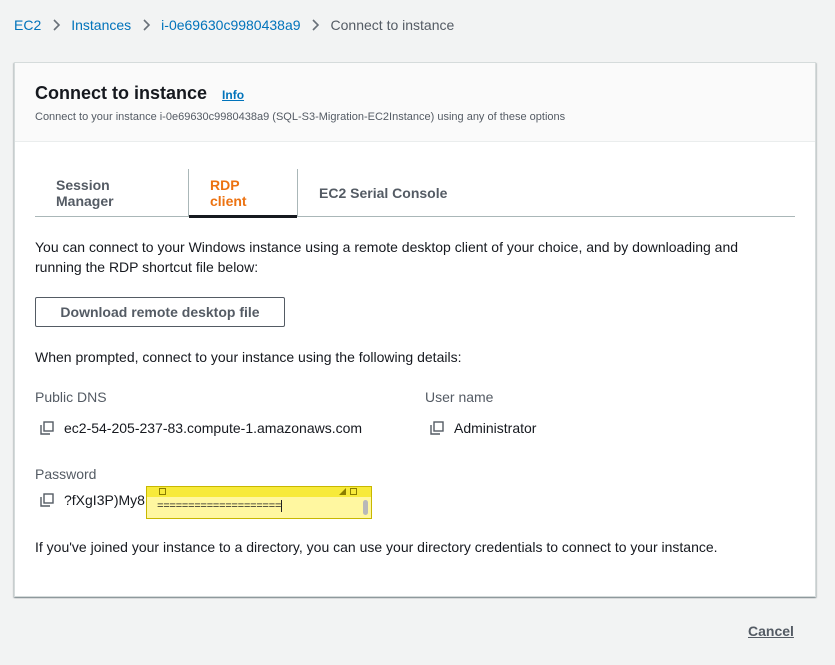  I want to click on breadcrumb-ec2: EC2, so click(27, 25).